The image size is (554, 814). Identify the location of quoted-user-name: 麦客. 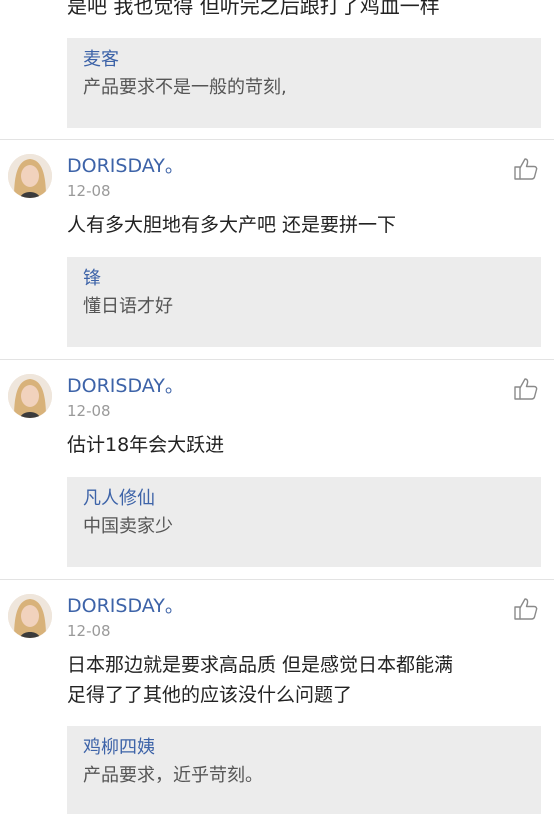
(304, 60).